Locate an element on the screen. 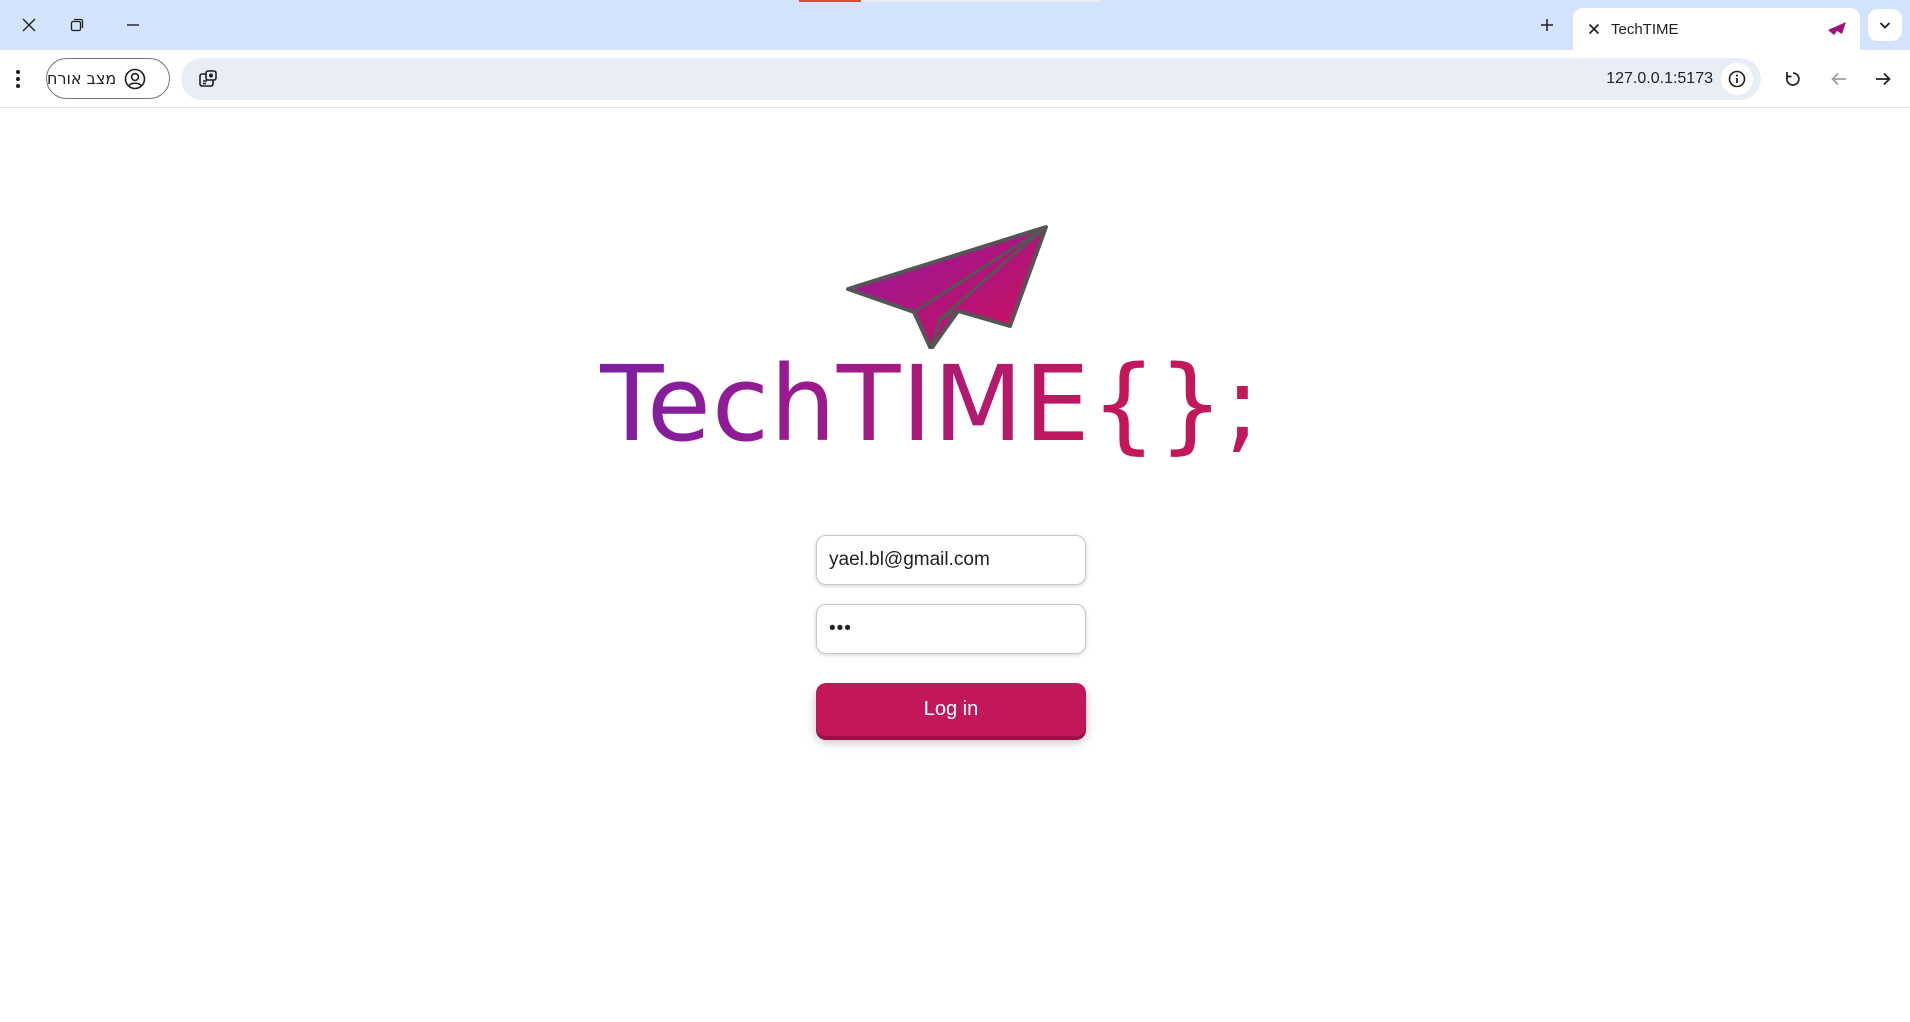  arrow-left-icon is located at coordinates (1838, 79).